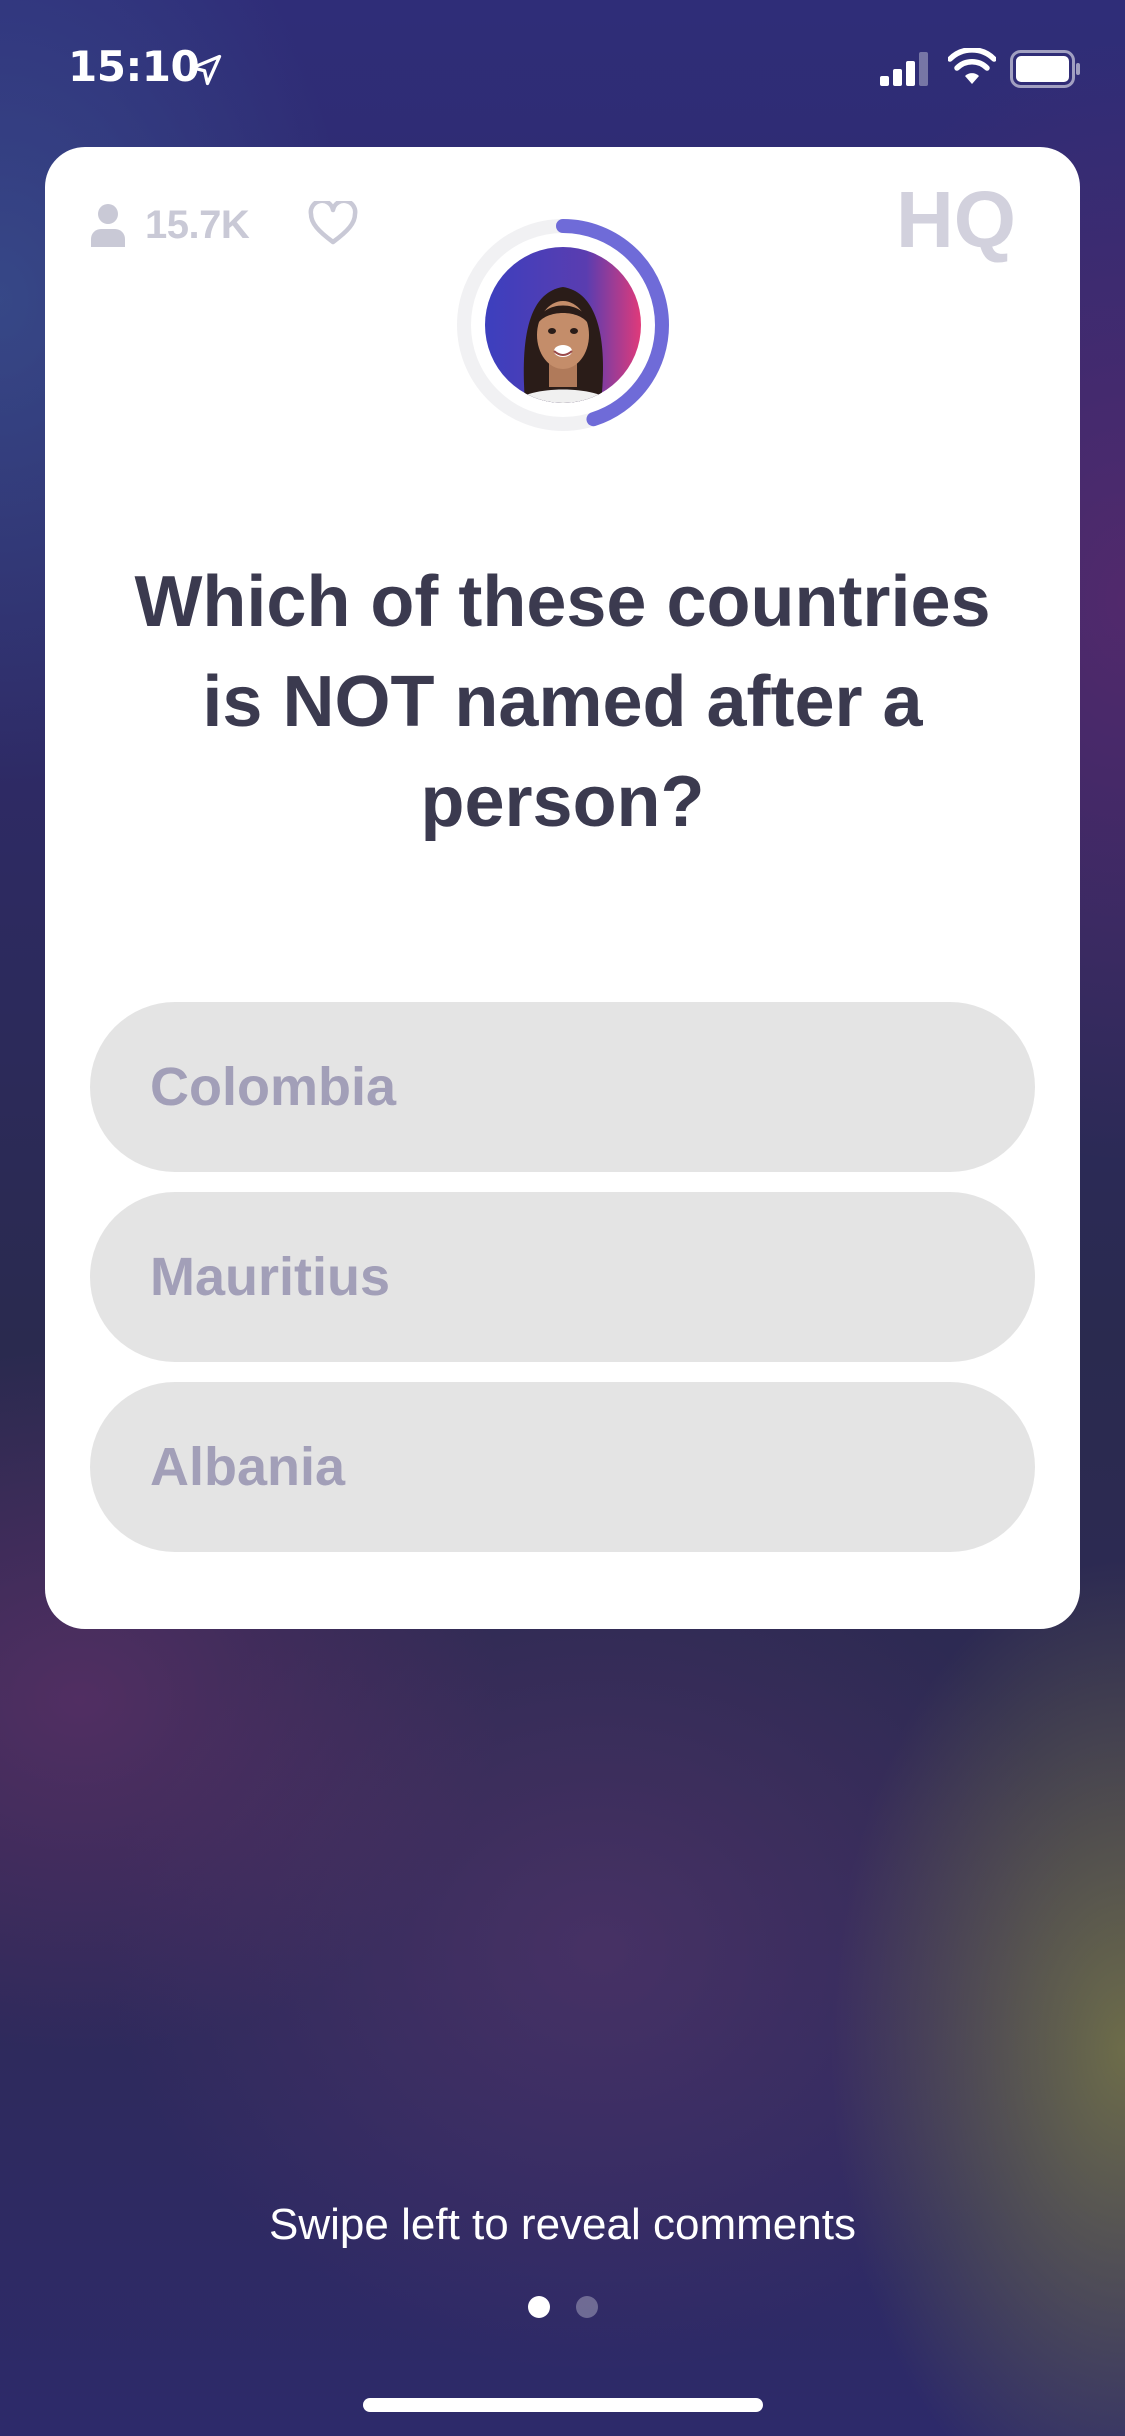  Describe the element at coordinates (904, 69) in the screenshot. I see `signal-icon` at that location.